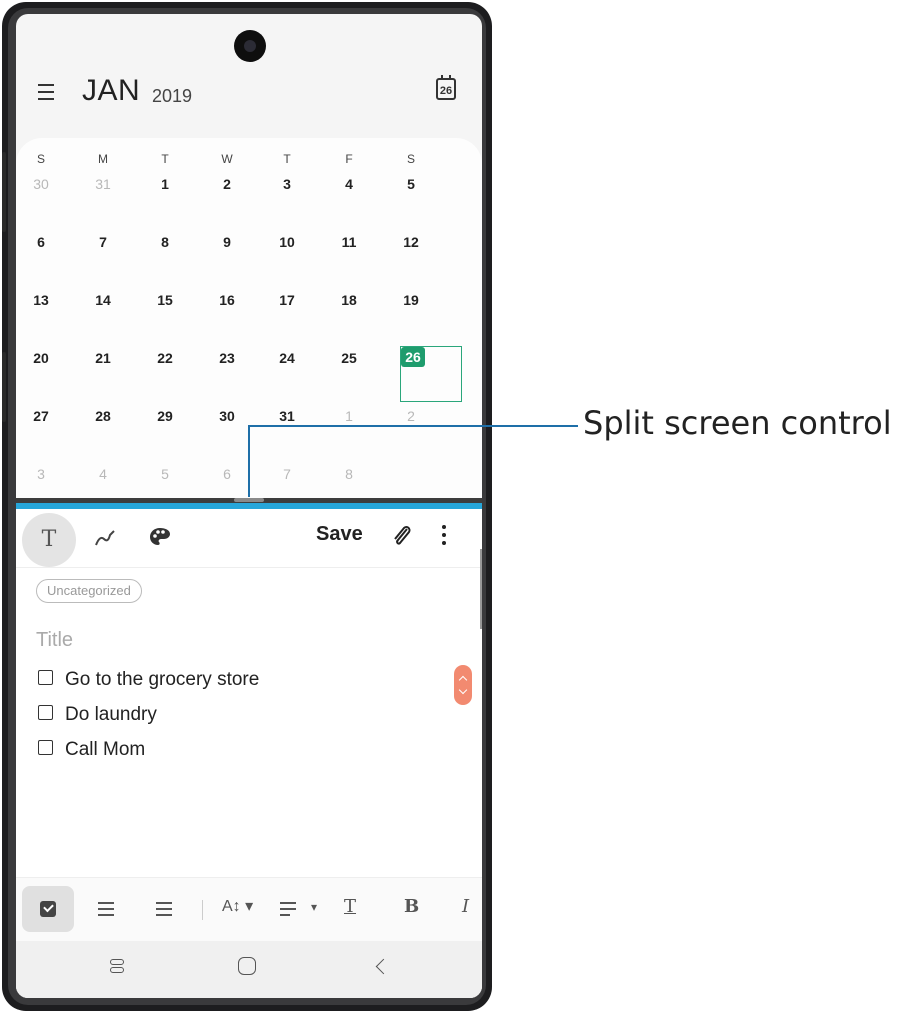 The height and width of the screenshot is (1013, 904). Describe the element at coordinates (49, 540) in the screenshot. I see `text-mode-button: T` at that location.